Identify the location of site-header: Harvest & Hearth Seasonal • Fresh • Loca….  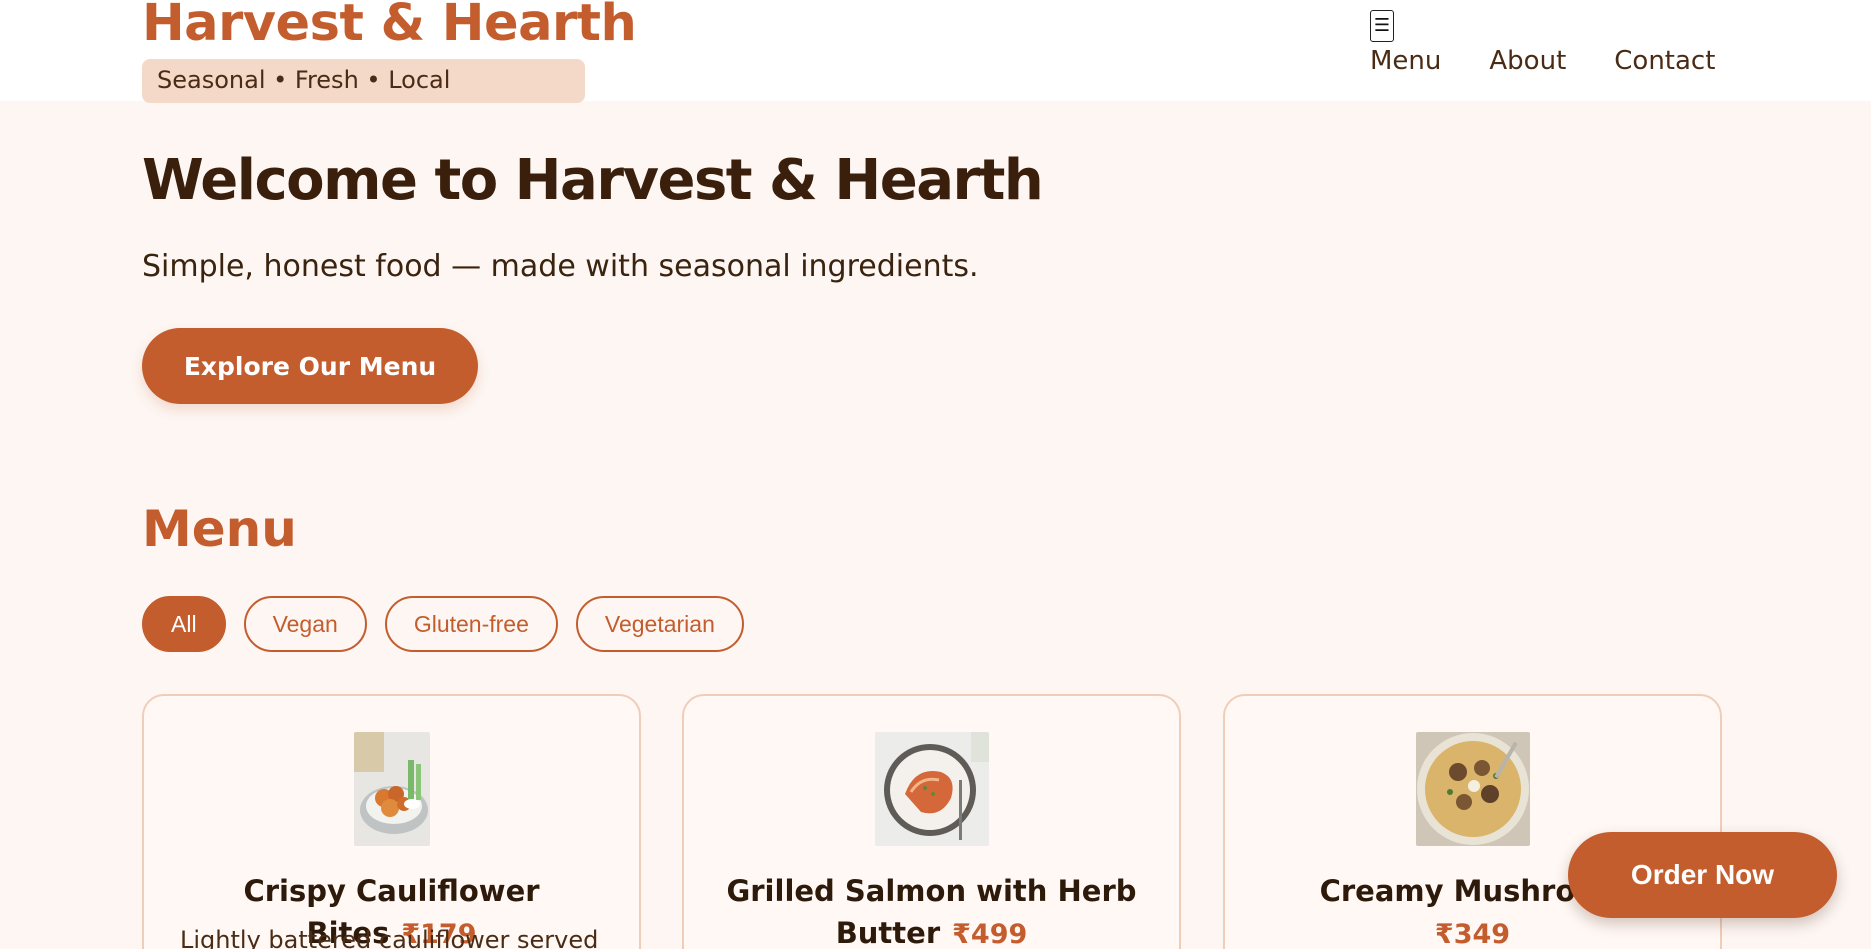
(935, 51).